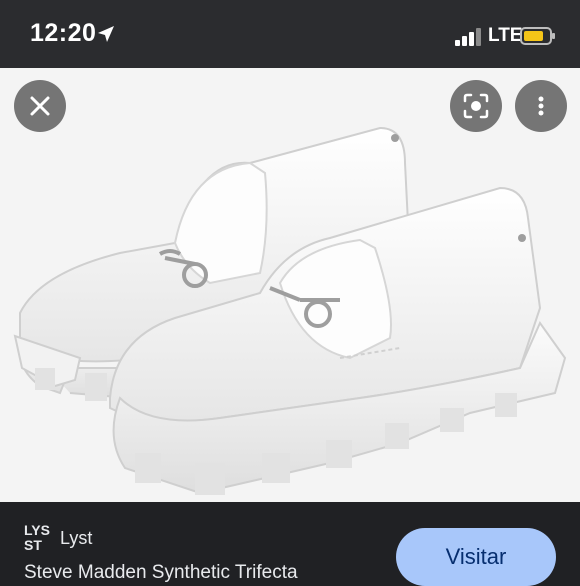  Describe the element at coordinates (537, 36) in the screenshot. I see `battery-icon` at that location.